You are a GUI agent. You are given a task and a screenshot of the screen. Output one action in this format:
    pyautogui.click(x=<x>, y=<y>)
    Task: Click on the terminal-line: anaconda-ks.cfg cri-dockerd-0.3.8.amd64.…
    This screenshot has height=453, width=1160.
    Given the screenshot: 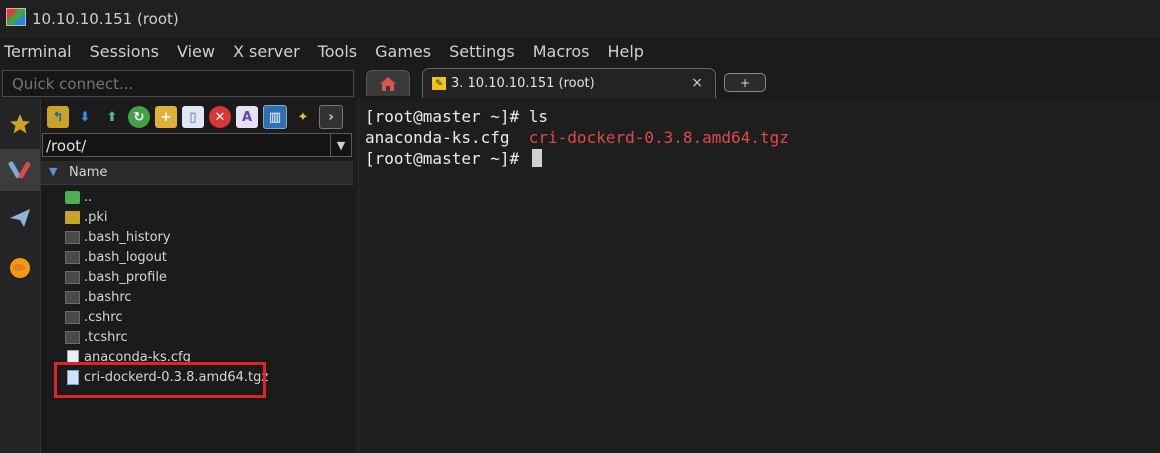 What is the action you would take?
    pyautogui.click(x=577, y=137)
    